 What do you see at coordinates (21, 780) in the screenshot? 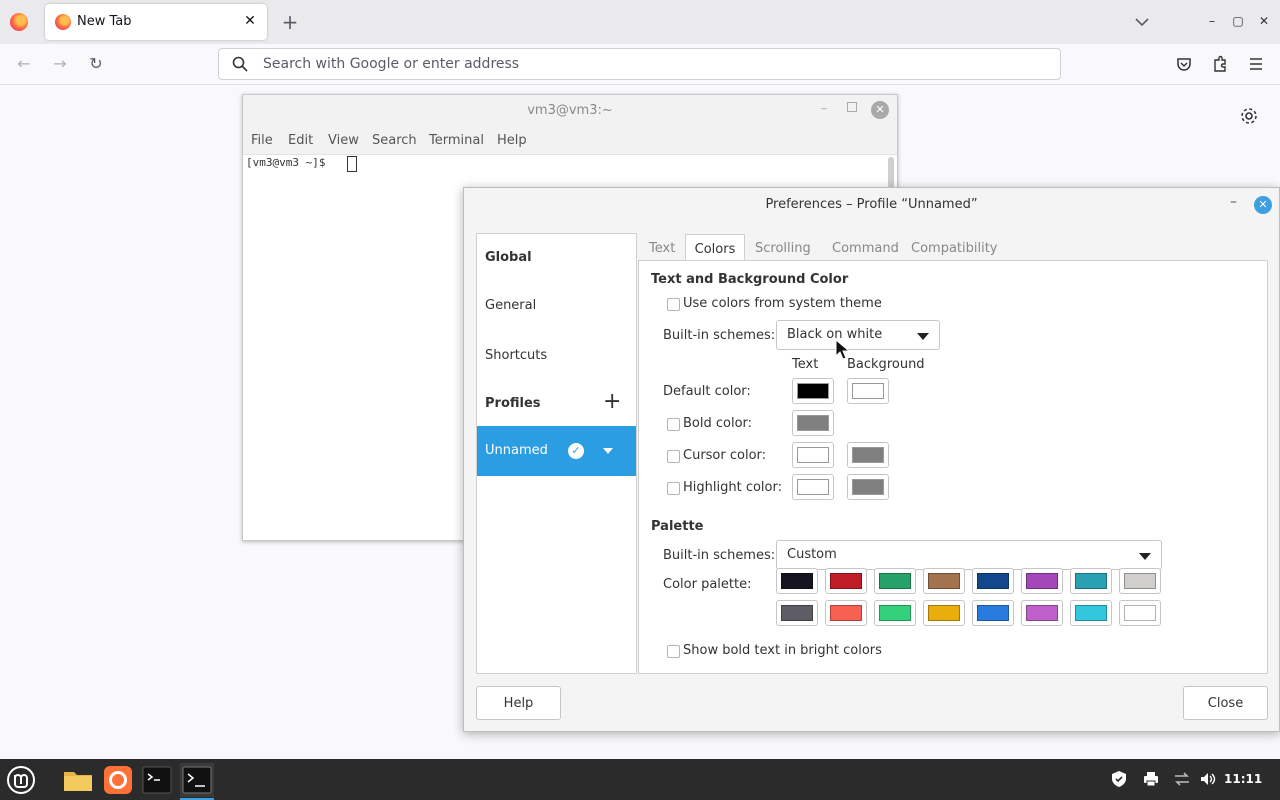
I see `mint-menu-icon` at bounding box center [21, 780].